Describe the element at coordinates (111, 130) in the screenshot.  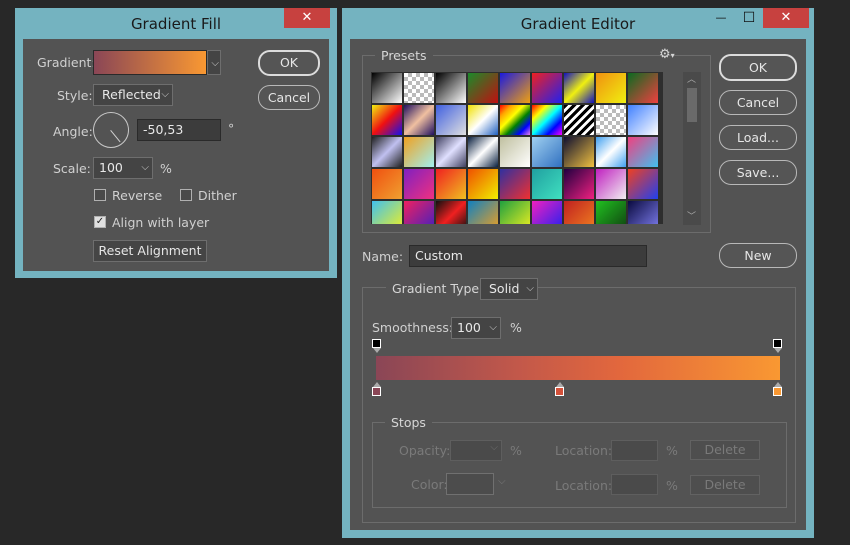
I see `angle-dial` at that location.